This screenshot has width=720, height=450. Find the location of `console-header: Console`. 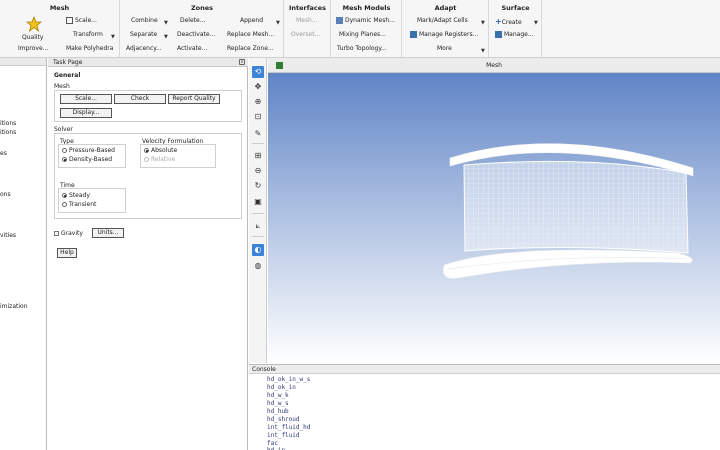

console-header: Console is located at coordinates (484, 369).